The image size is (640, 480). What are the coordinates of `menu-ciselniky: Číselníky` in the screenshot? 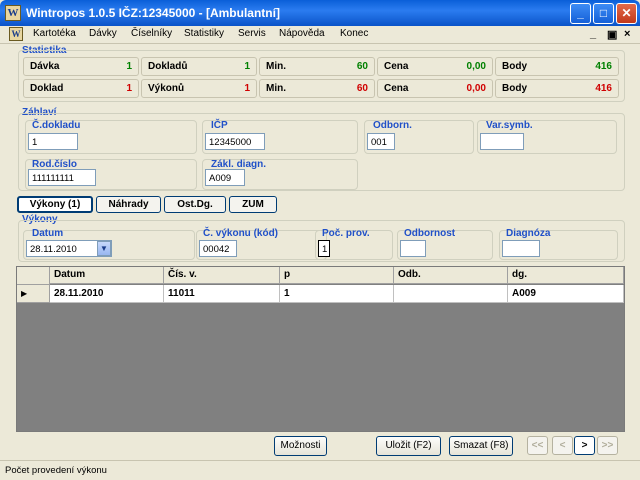 It's located at (151, 33).